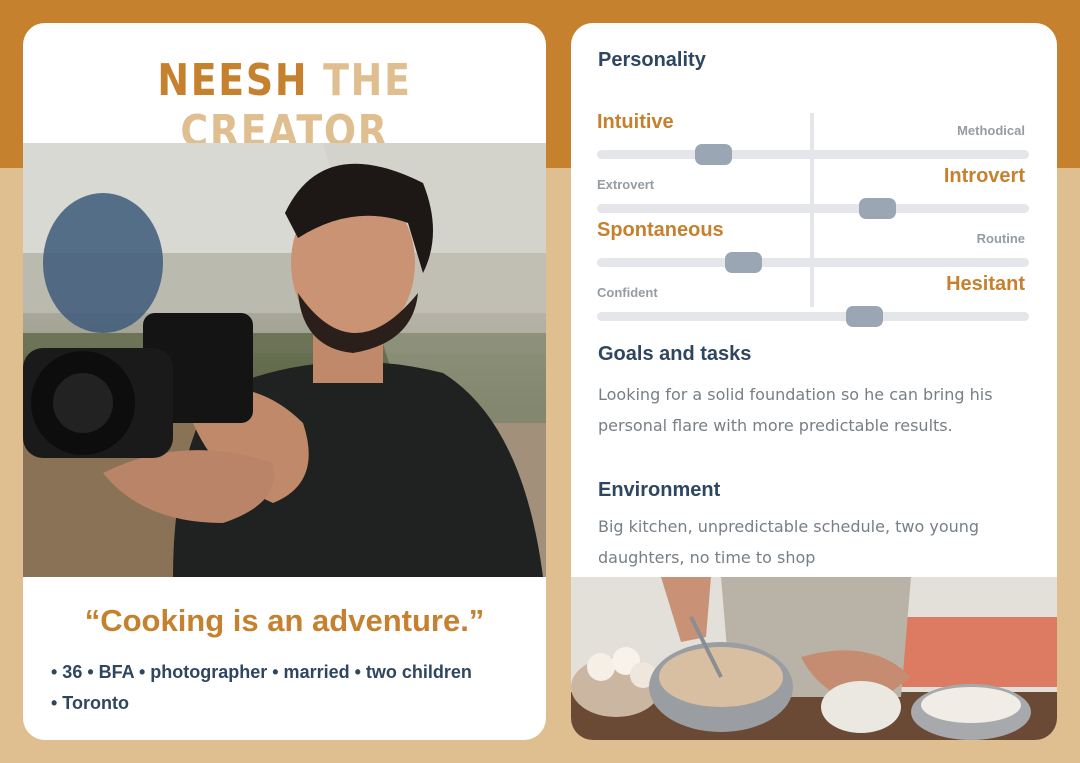 The image size is (1080, 763). I want to click on slider-label-left: Extrovert, so click(626, 184).